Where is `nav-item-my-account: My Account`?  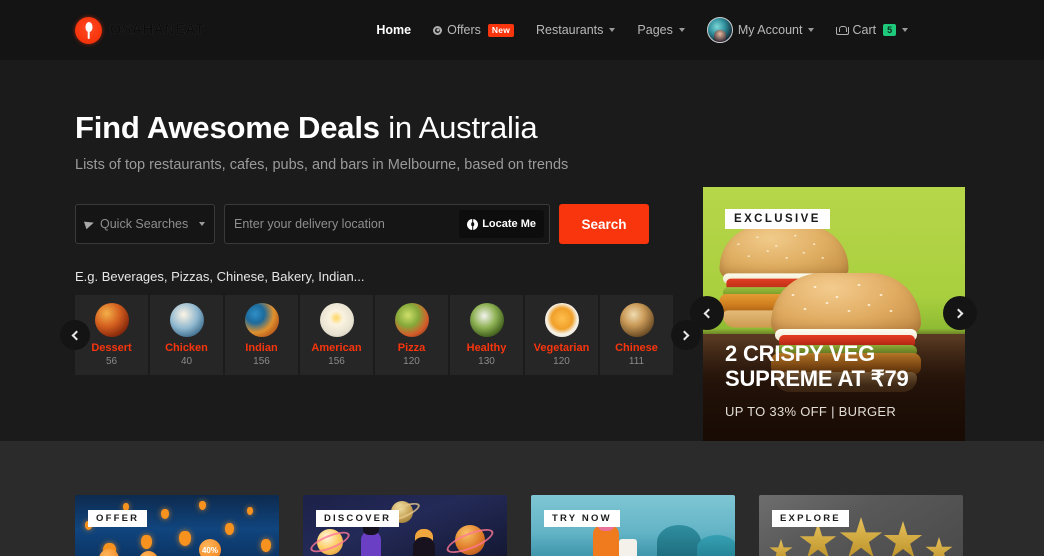
nav-item-my-account: My Account is located at coordinates (760, 30).